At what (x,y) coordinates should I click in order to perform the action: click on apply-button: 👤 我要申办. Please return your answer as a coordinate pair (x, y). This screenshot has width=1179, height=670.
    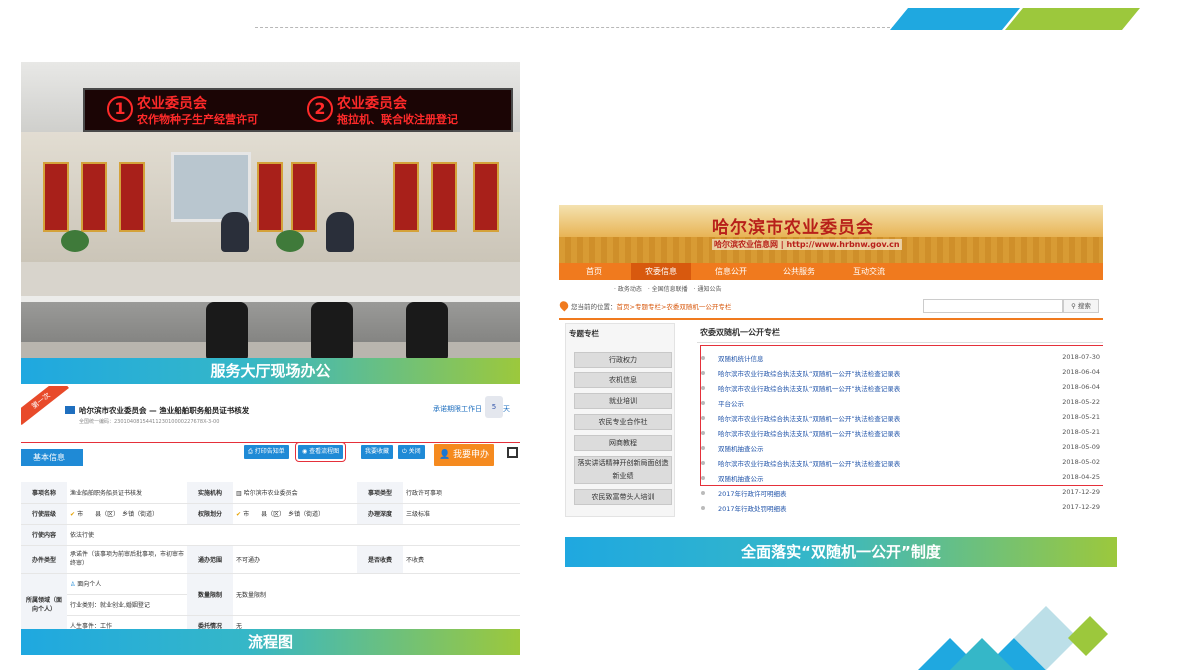
    Looking at the image, I should click on (464, 455).